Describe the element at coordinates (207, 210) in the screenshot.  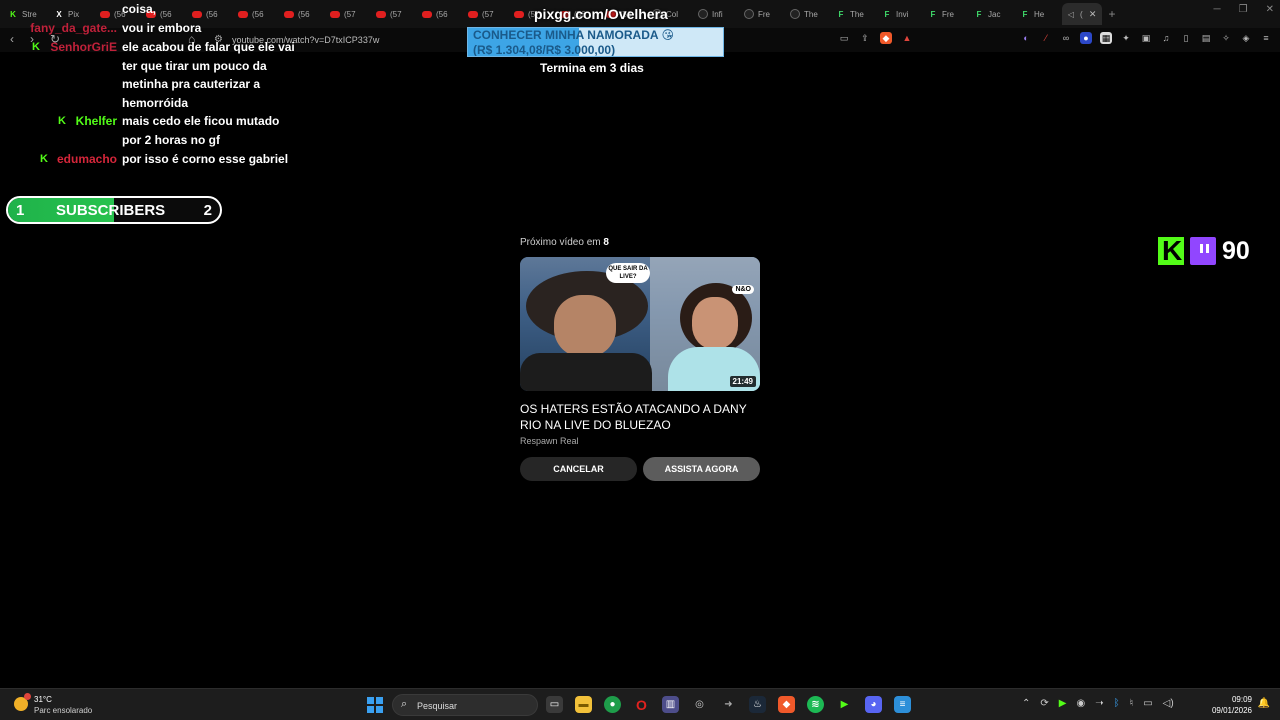
I see `subscribers-goal: 2` at that location.